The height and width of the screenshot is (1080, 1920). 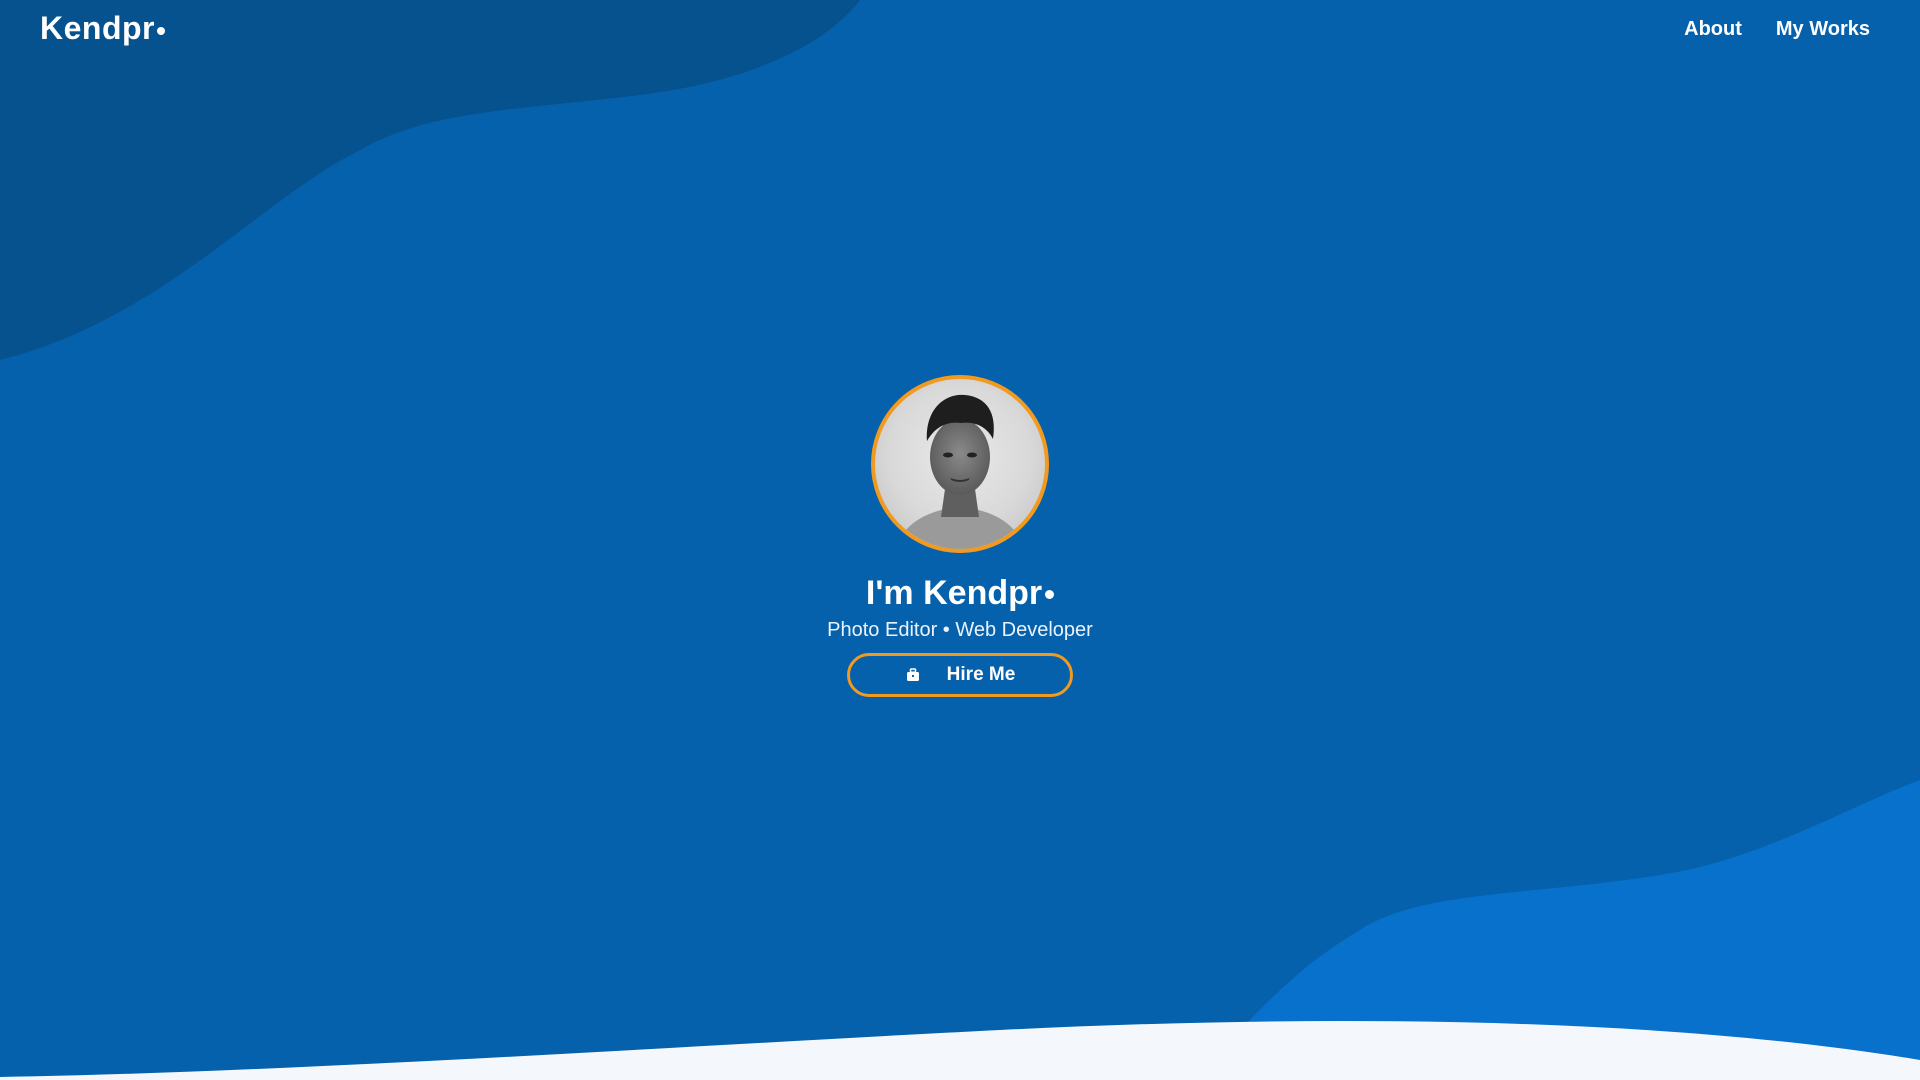 What do you see at coordinates (954, 593) in the screenshot?
I see `hero-title-text: I'm Kendpr` at bounding box center [954, 593].